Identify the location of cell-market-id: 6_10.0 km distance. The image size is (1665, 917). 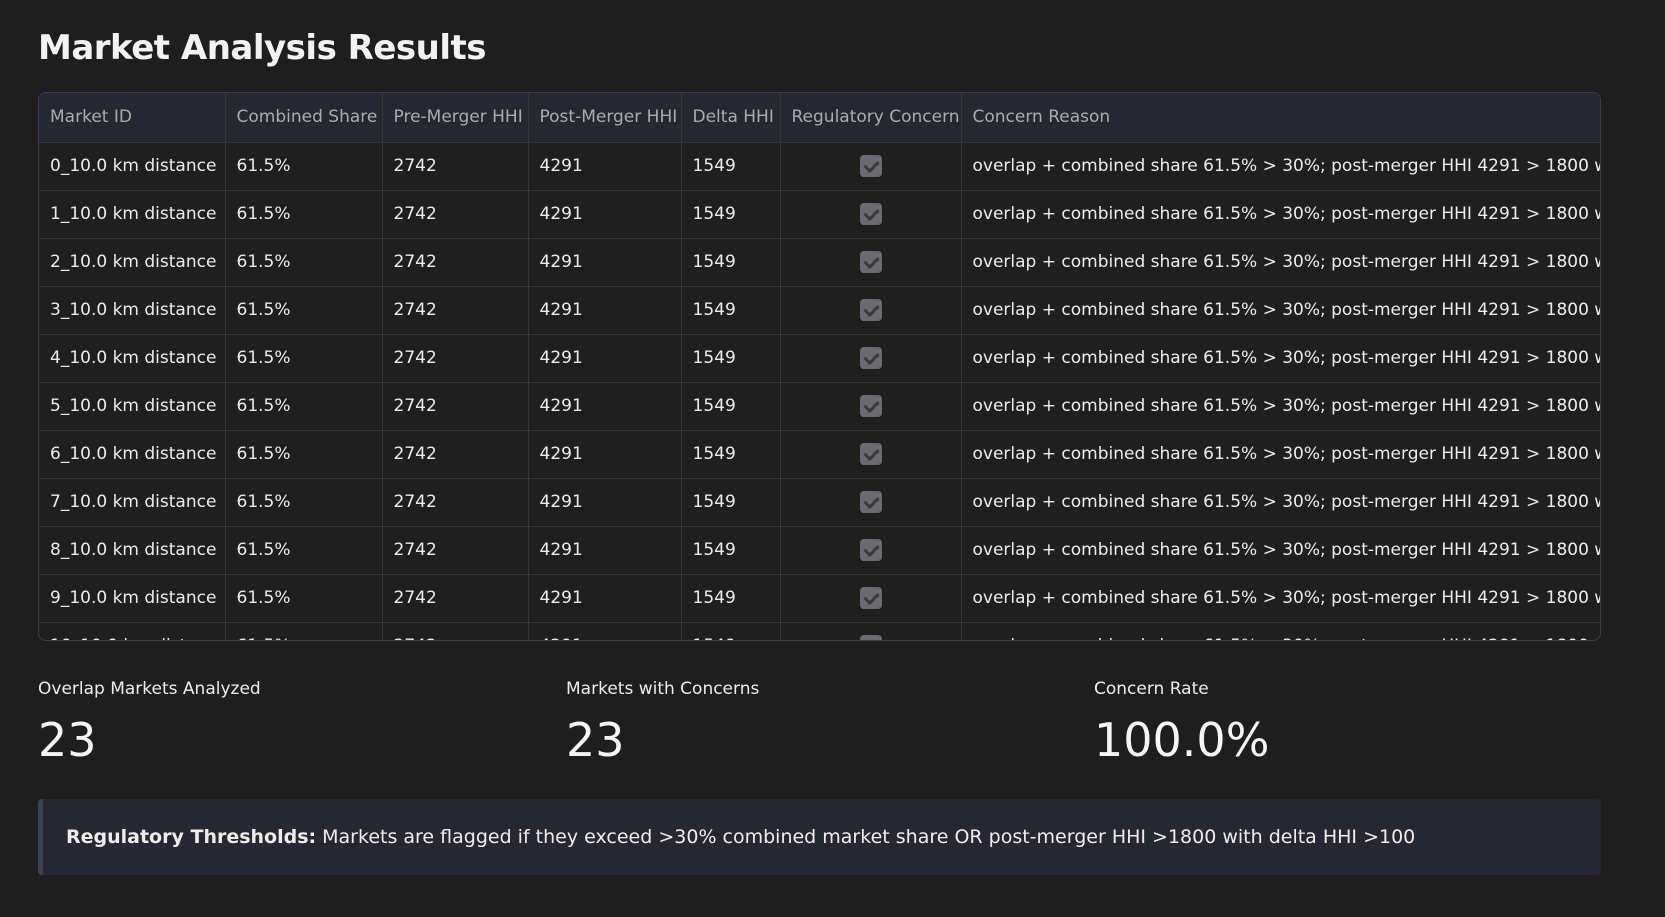
(132, 454).